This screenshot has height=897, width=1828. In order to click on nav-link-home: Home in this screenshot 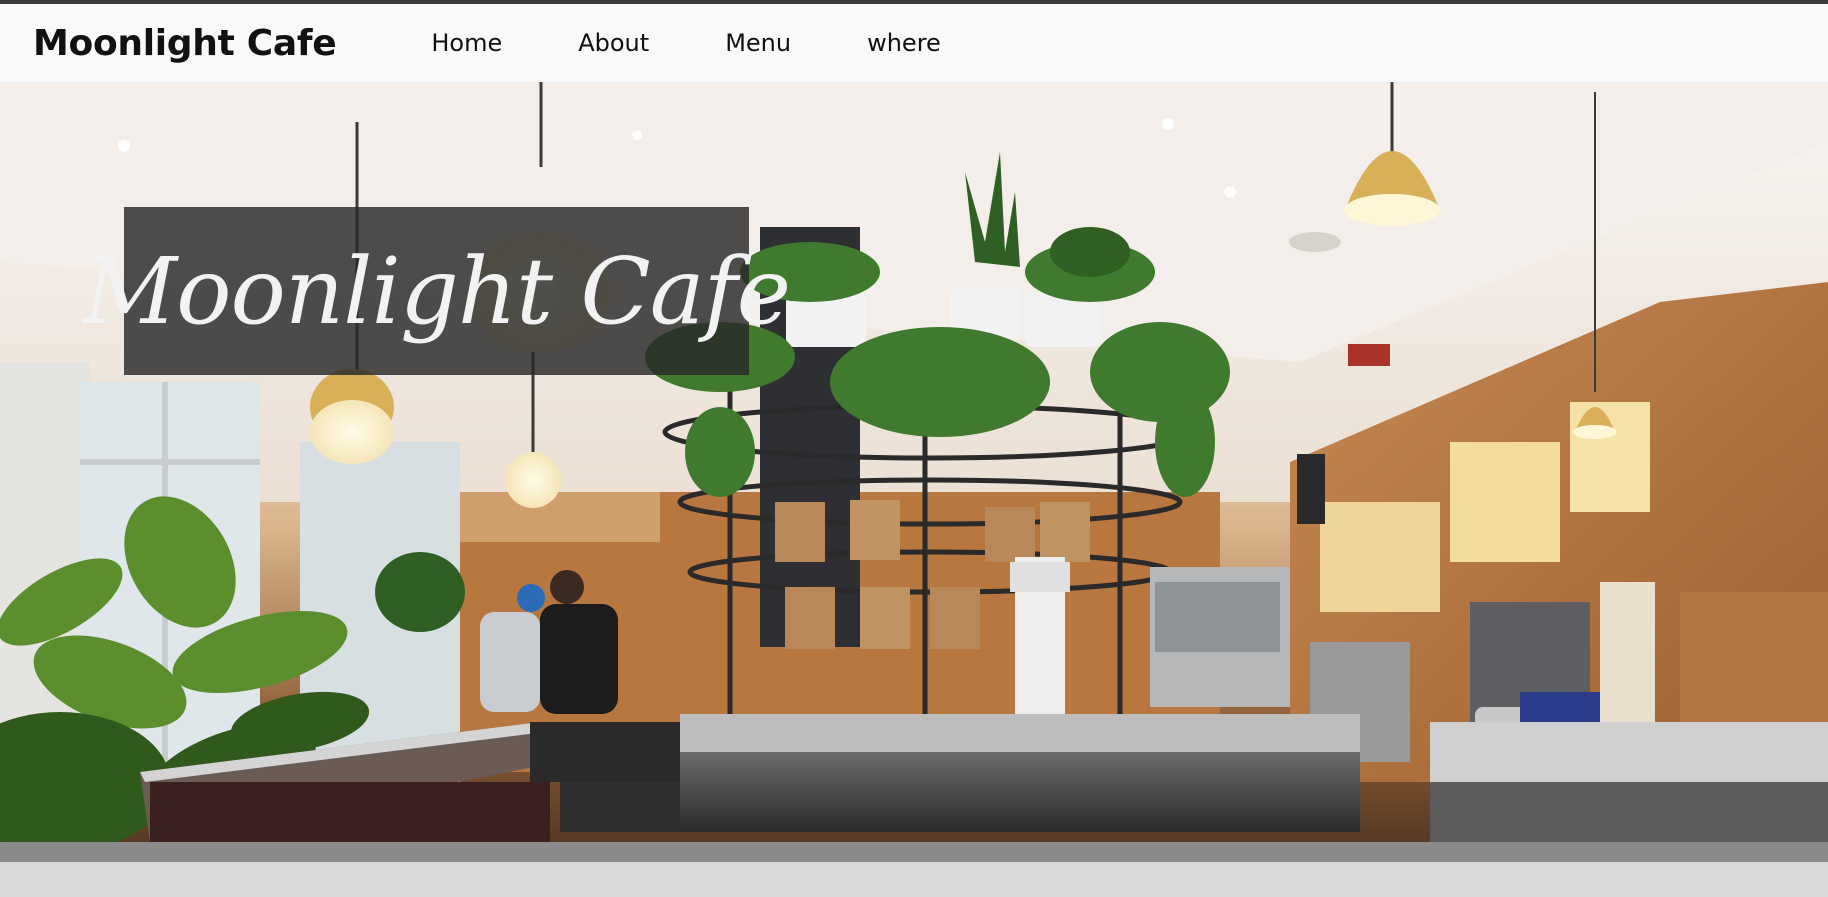, I will do `click(466, 43)`.